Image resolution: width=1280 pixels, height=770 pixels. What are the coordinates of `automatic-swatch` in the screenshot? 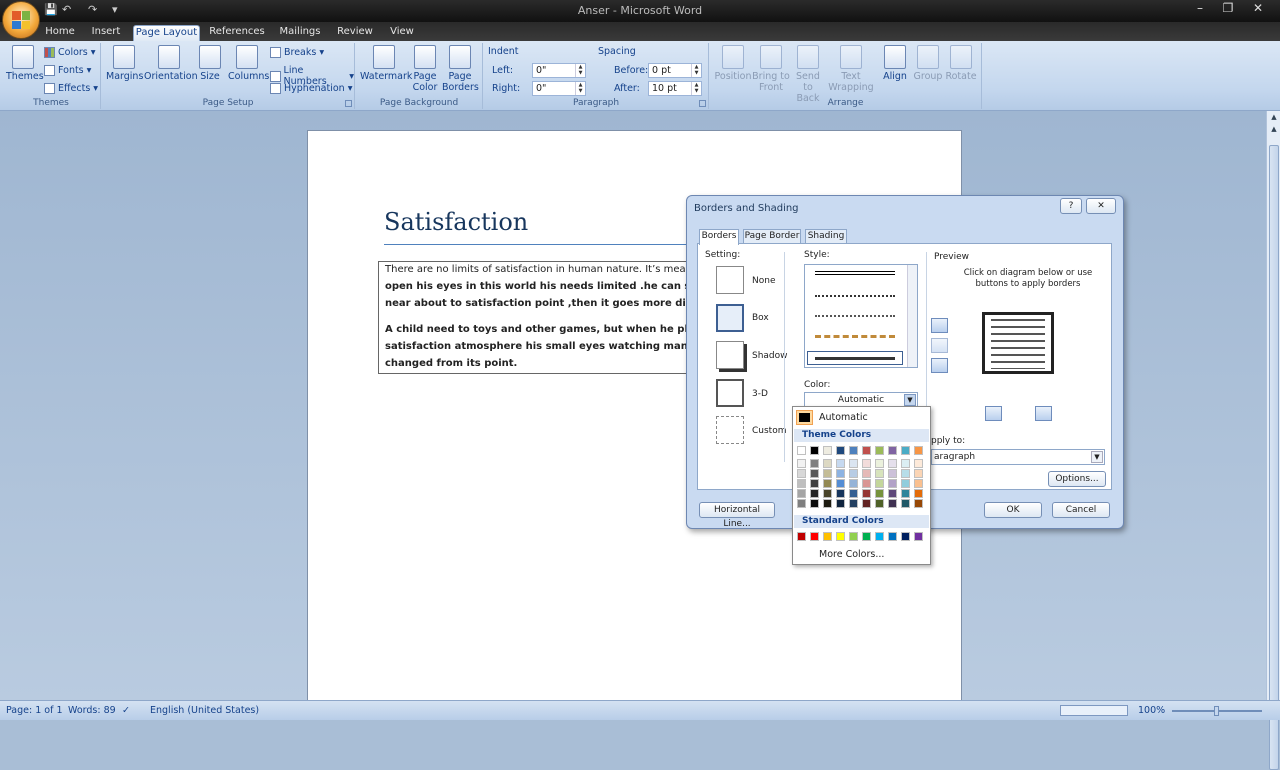 It's located at (804, 417).